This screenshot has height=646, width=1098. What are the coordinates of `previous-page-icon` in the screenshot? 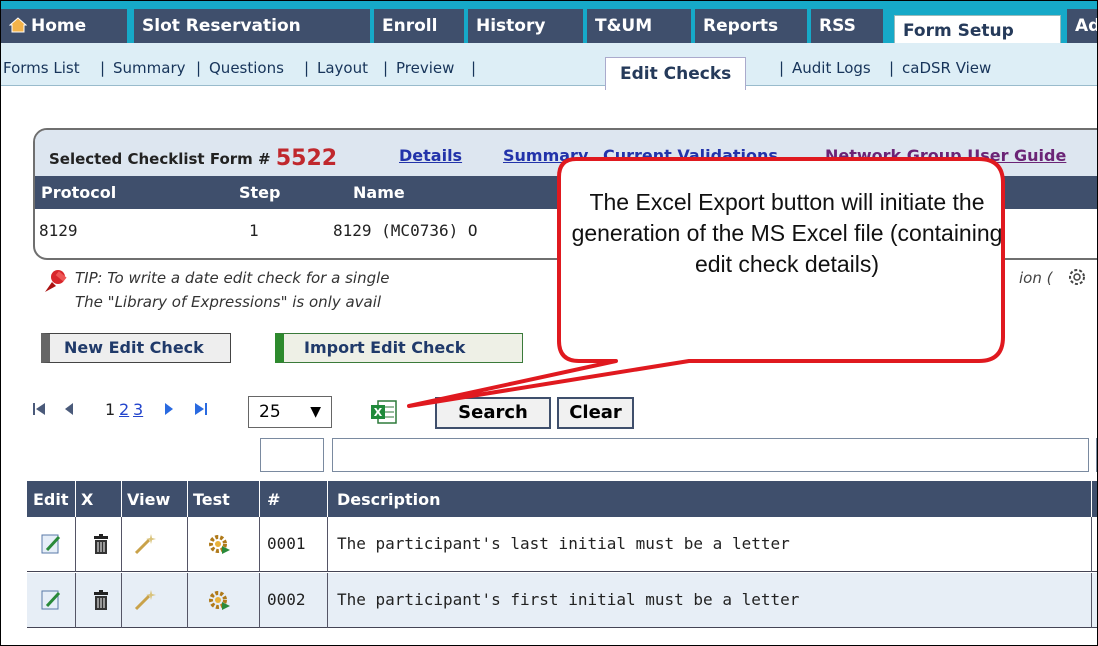 It's located at (69, 409).